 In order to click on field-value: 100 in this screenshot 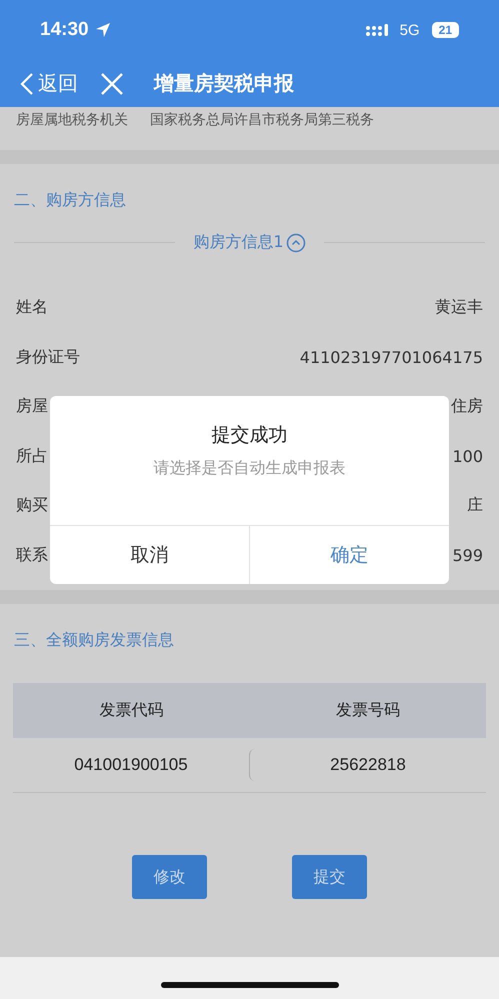, I will do `click(467, 456)`.